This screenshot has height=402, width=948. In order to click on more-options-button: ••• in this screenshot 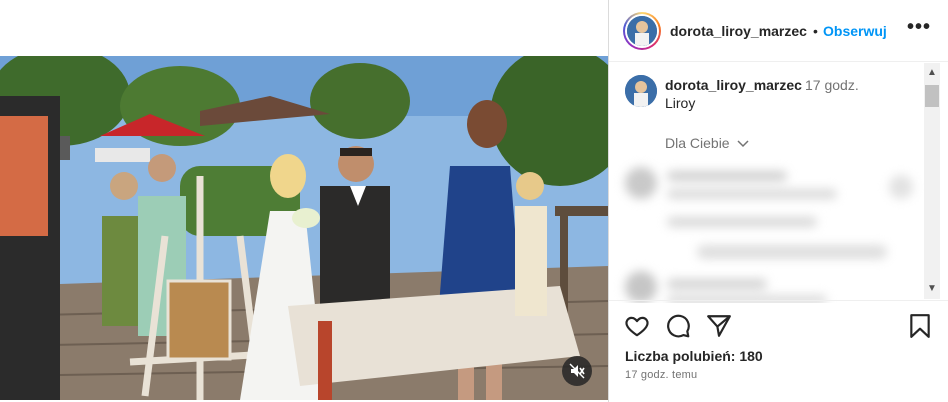, I will do `click(919, 27)`.